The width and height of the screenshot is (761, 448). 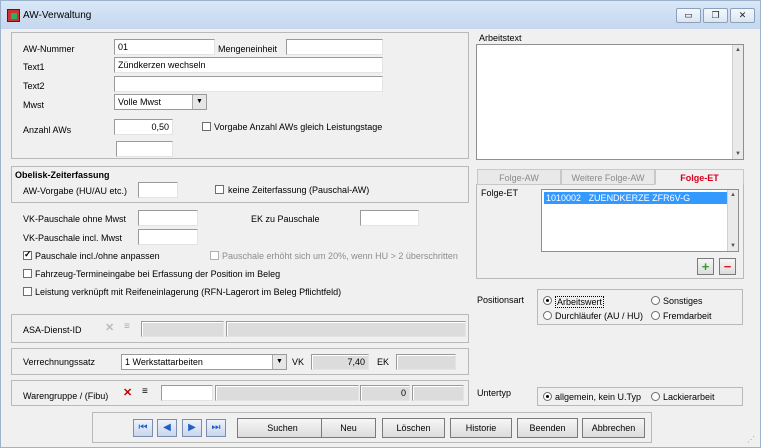 What do you see at coordinates (206, 126) in the screenshot?
I see `vorgabe-checkbox` at bounding box center [206, 126].